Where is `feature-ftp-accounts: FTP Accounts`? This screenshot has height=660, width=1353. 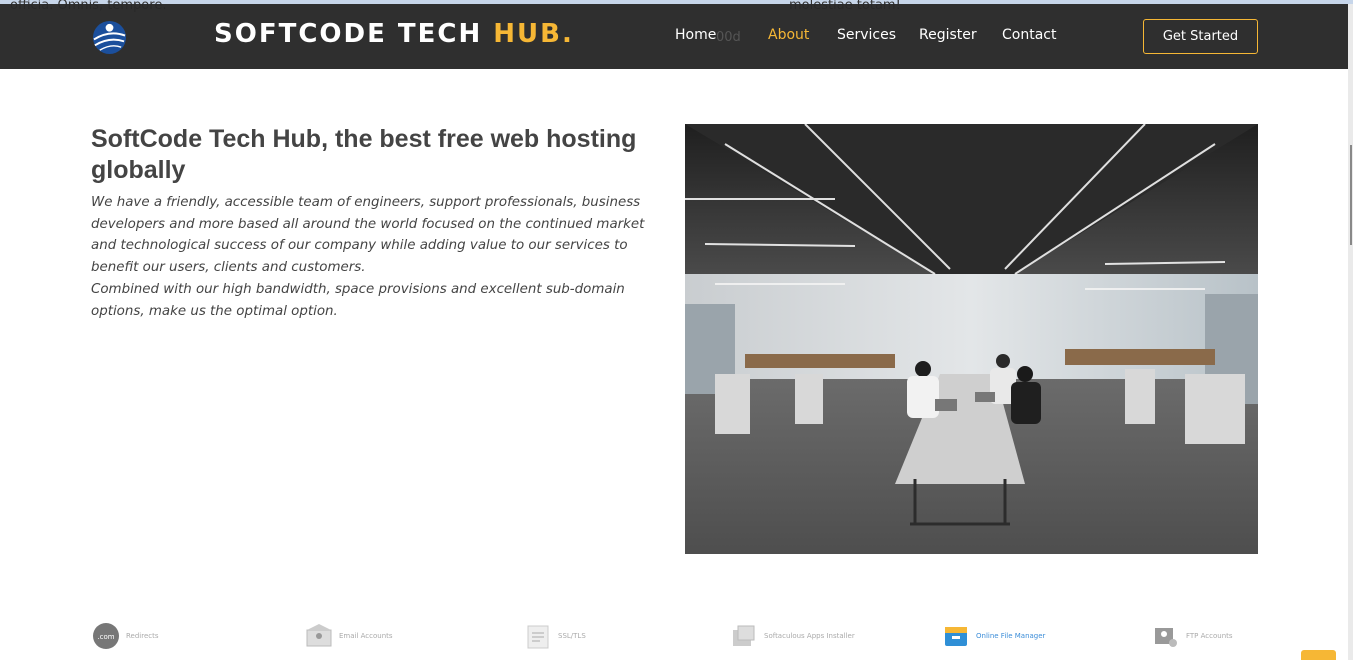 feature-ftp-accounts: FTP Accounts is located at coordinates (1192, 636).